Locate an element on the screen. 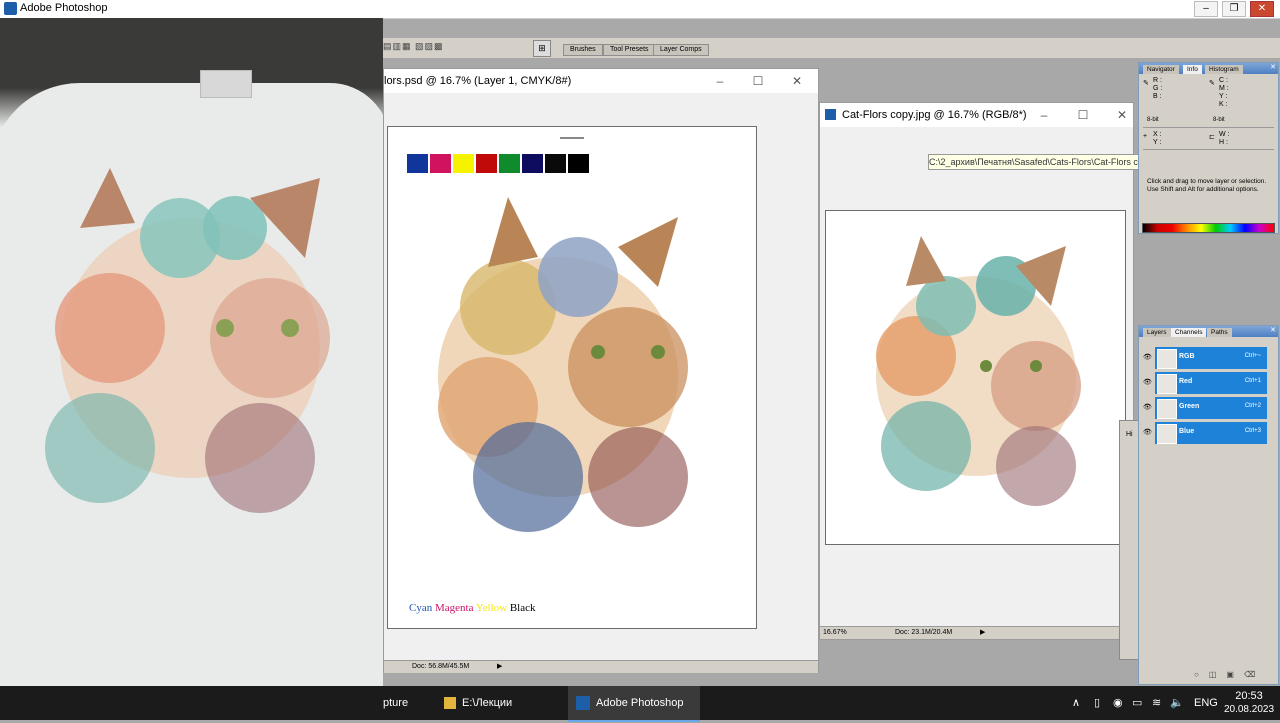 Image resolution: width=1280 pixels, height=723 pixels. photoshop-doc-icon is located at coordinates (830, 114).